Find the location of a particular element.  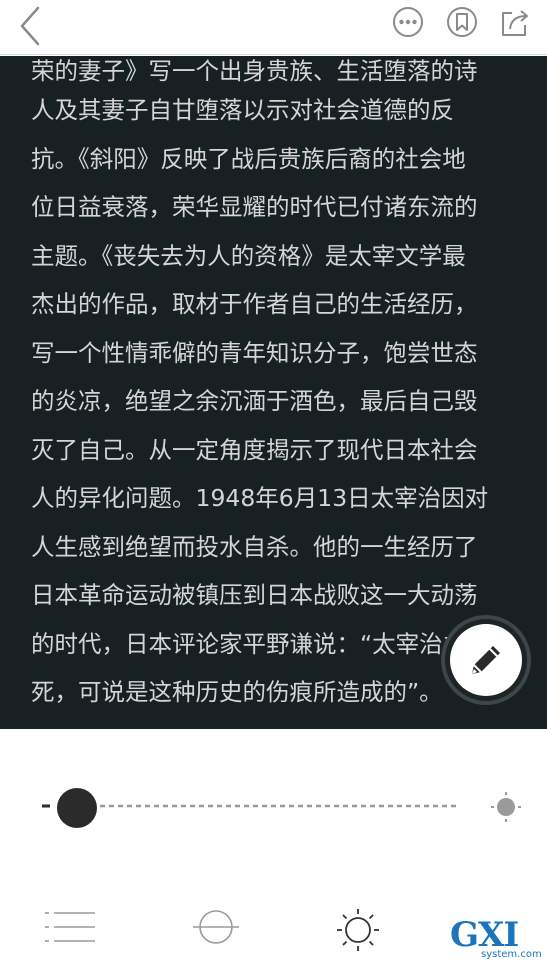

chevron-left-icon is located at coordinates (30, 26).